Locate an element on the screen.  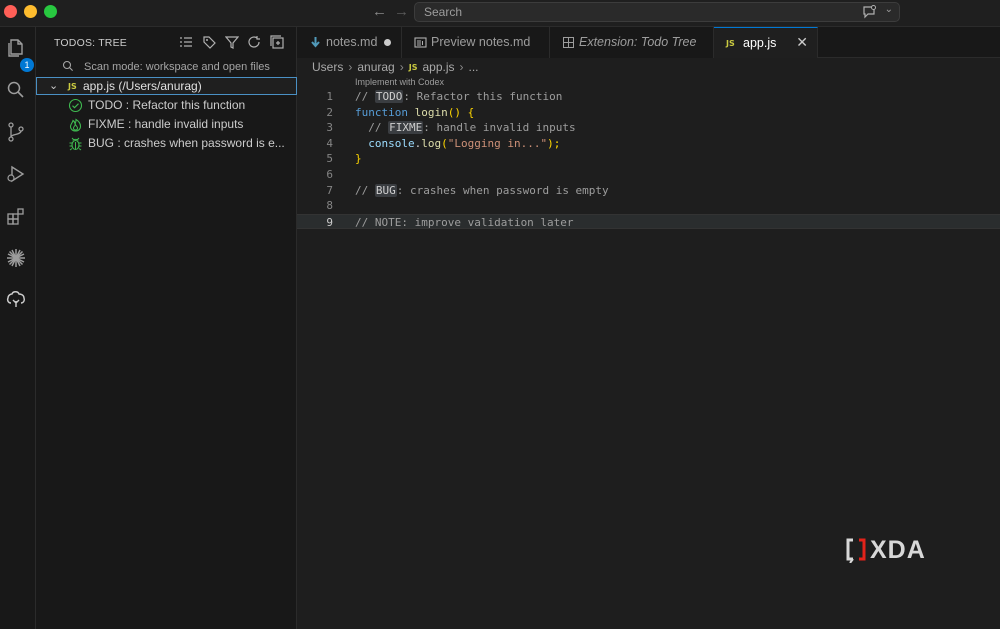
code-line-current: 9 // NOTE: improve validation later is located at coordinates (648, 221).